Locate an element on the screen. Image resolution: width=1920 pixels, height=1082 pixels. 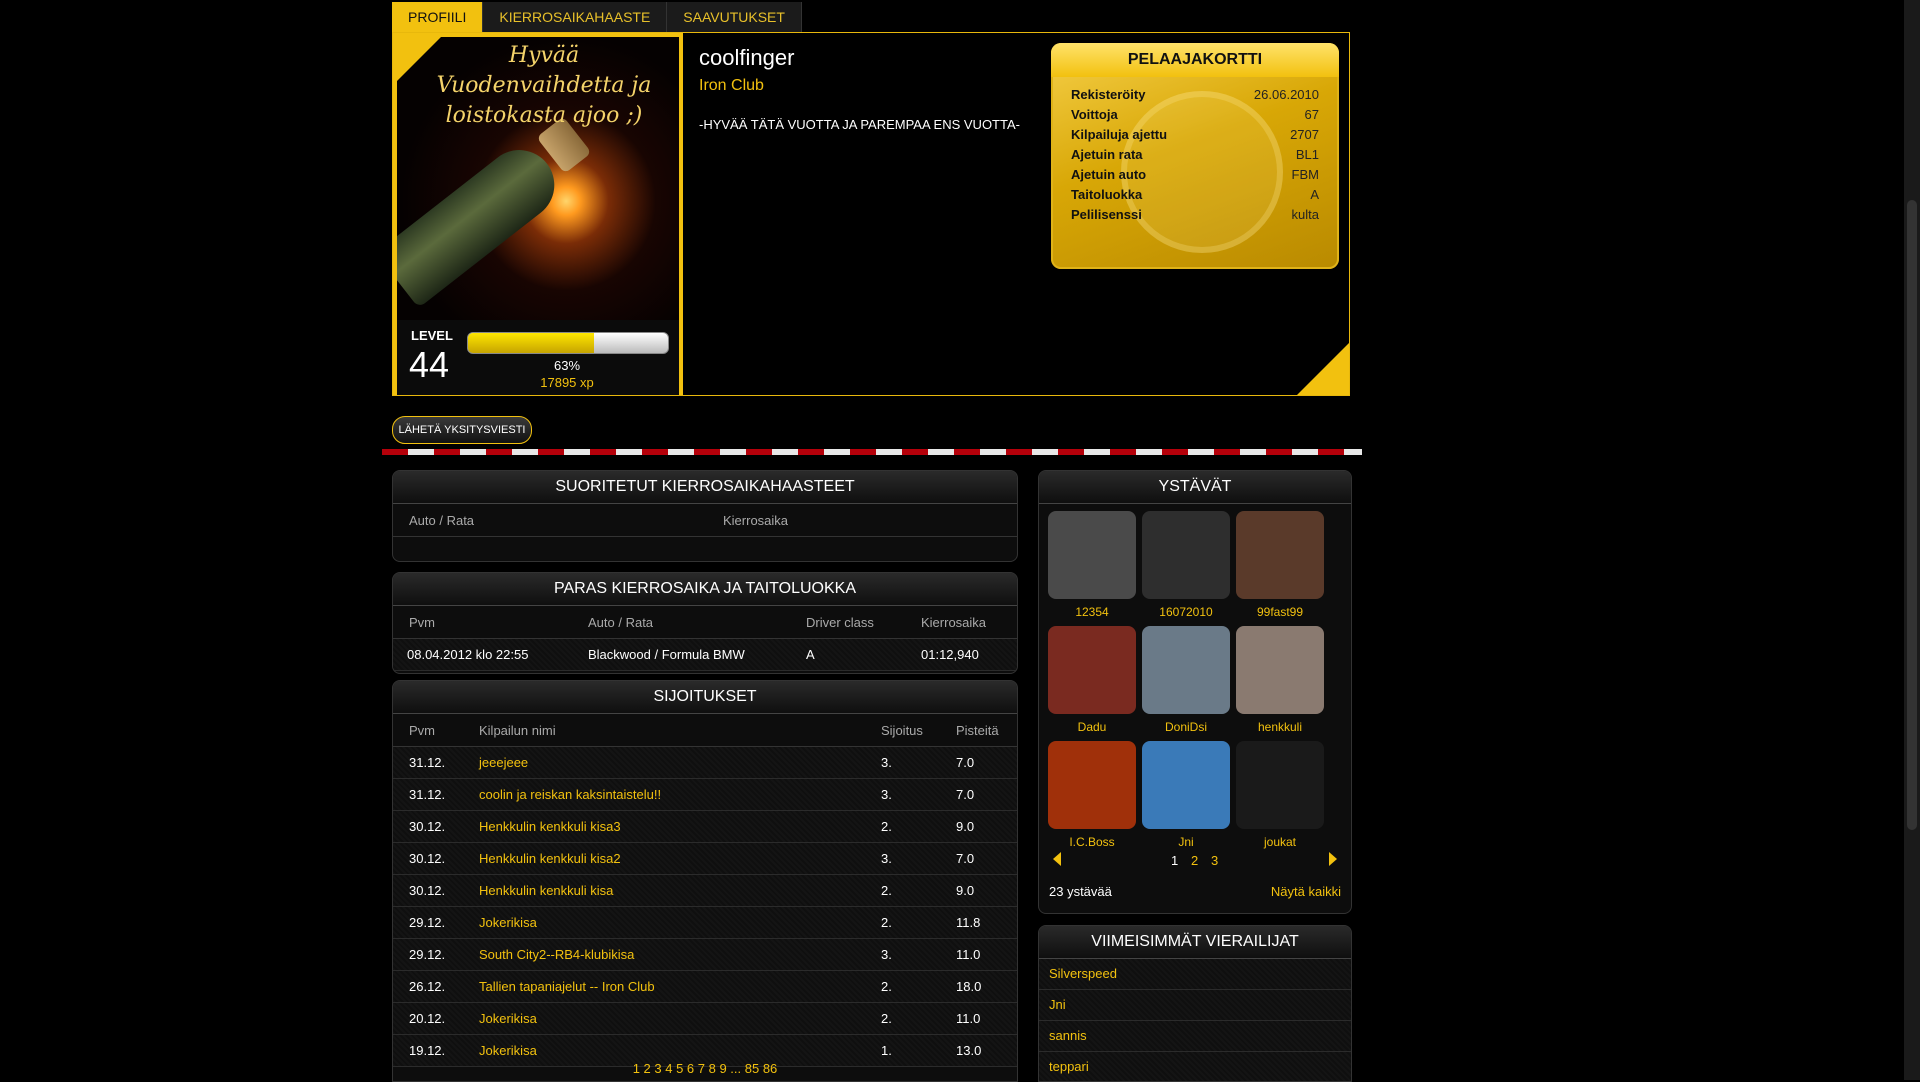
table-row: 30.12. Henkkulin kenkkuli kisa3 2. 9.0 is located at coordinates (705, 827).